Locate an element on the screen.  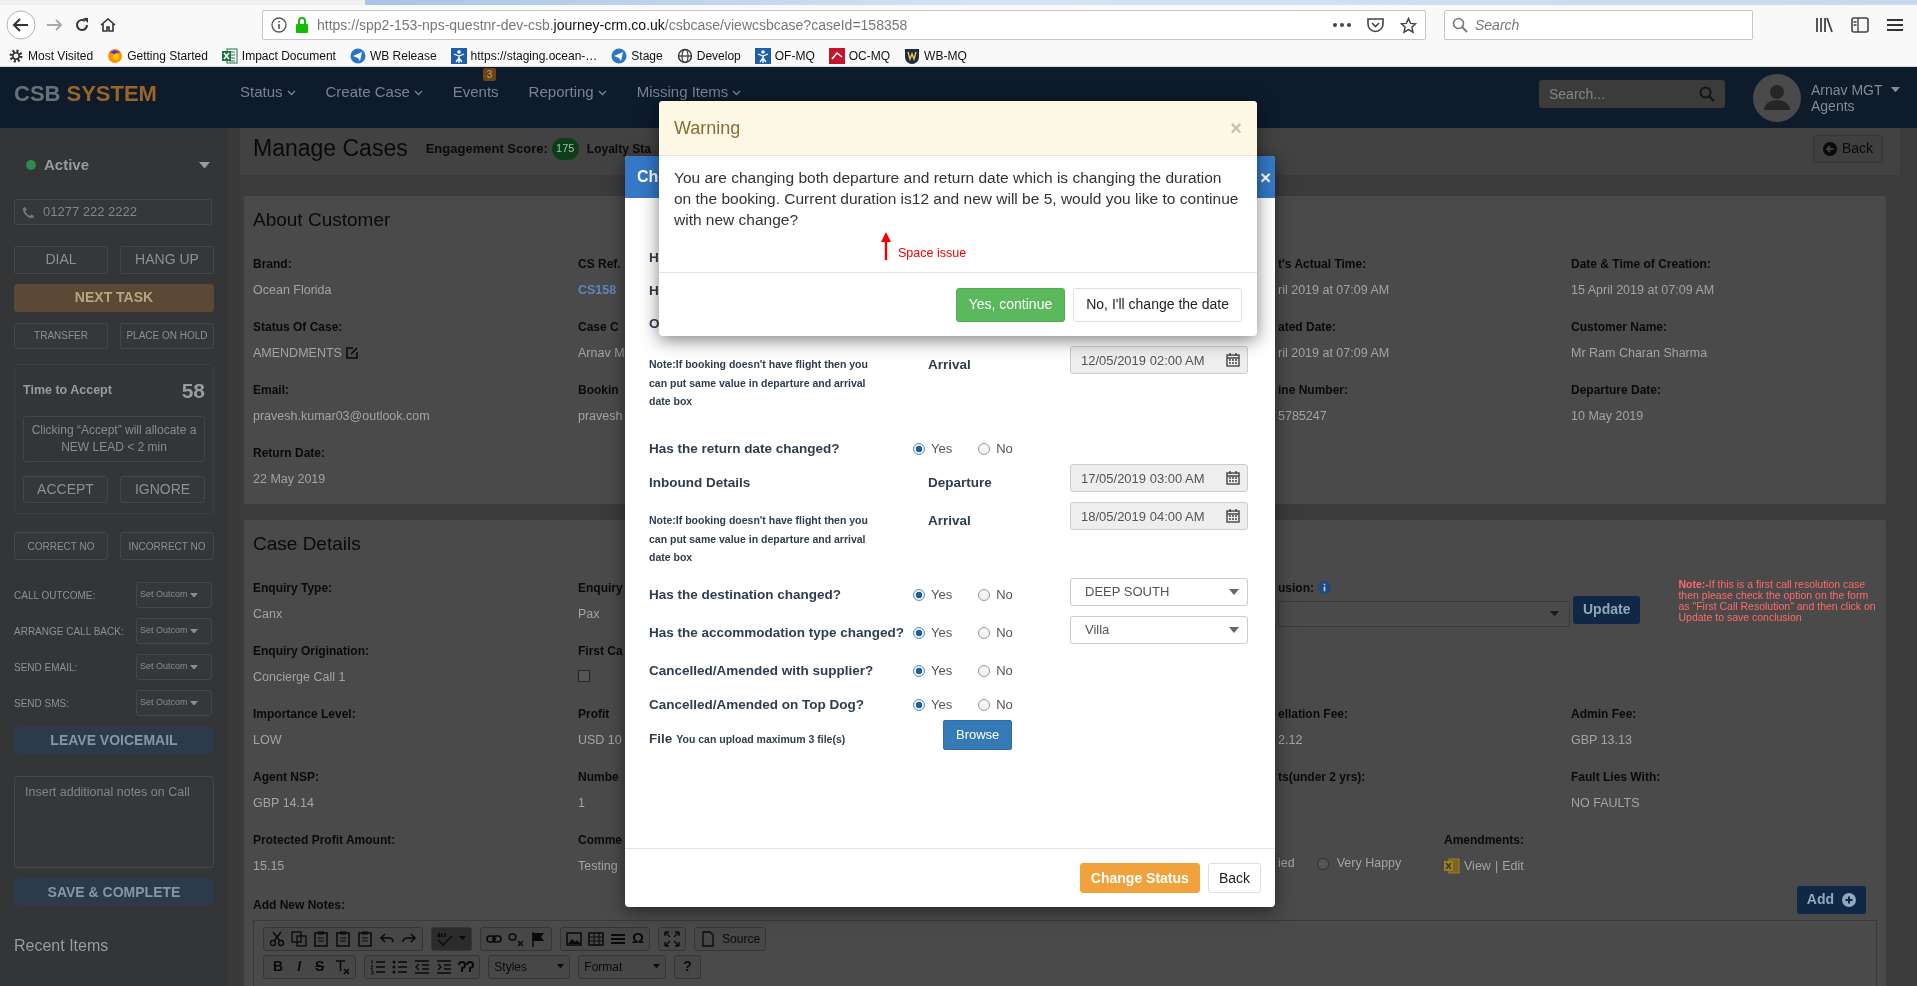
more-icon is located at coordinates (1342, 25).